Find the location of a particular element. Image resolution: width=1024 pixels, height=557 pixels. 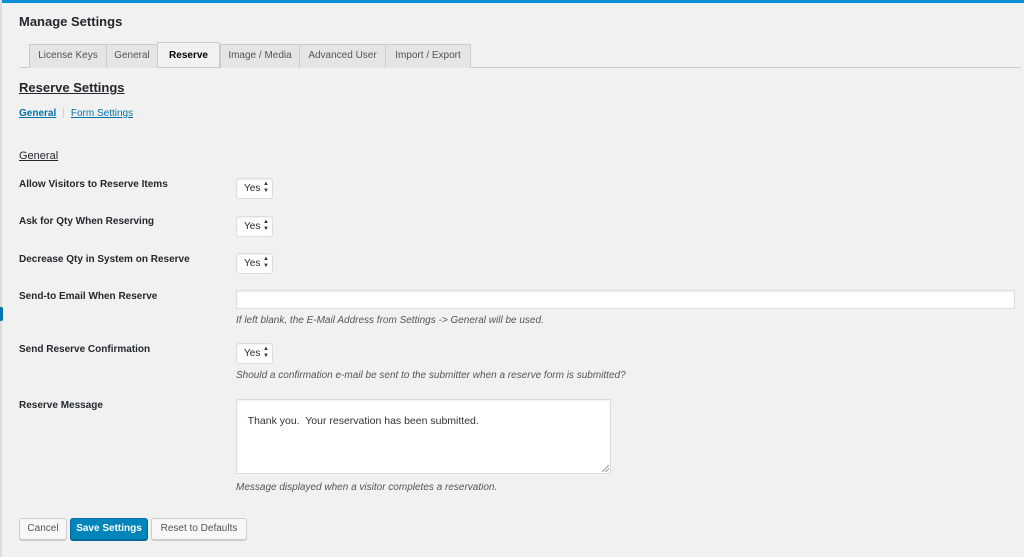

ask-qty-value: Yes is located at coordinates (252, 226).